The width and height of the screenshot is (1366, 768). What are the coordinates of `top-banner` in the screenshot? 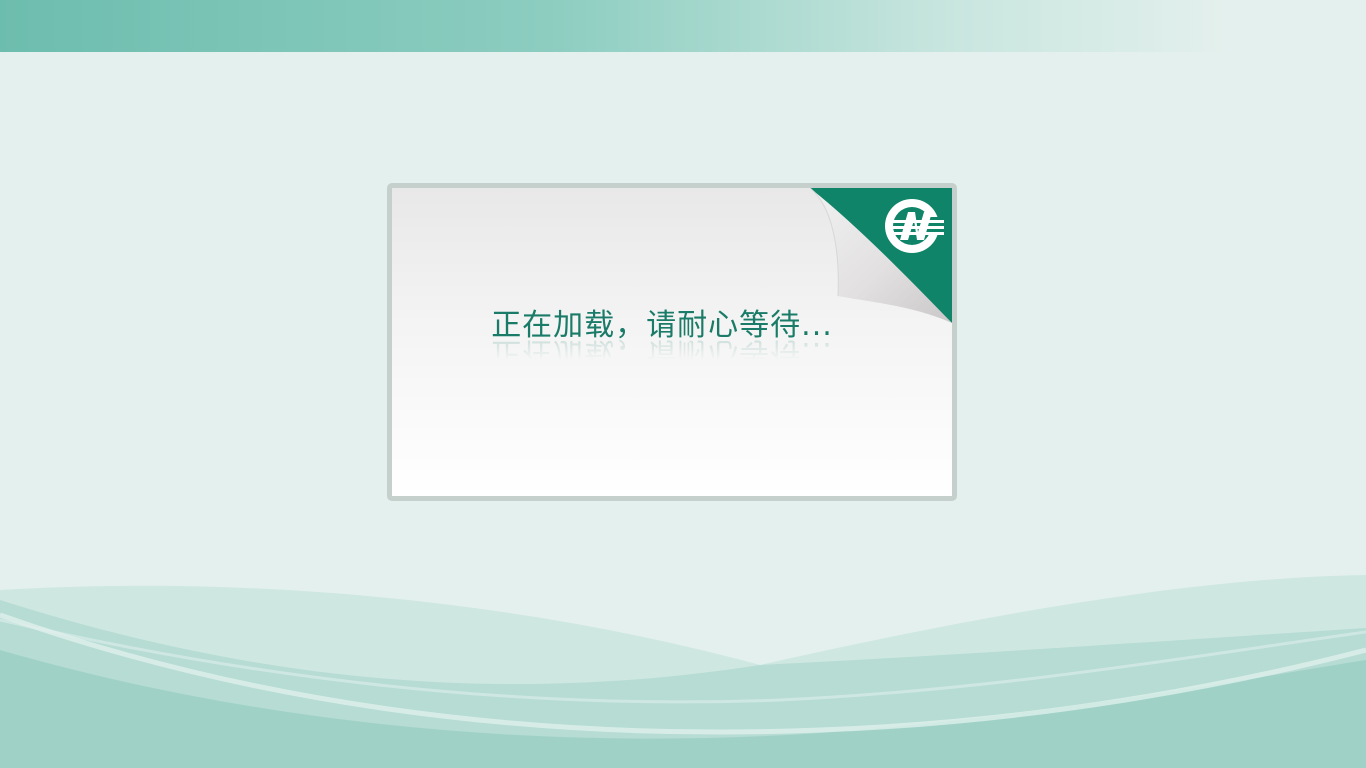 It's located at (683, 26).